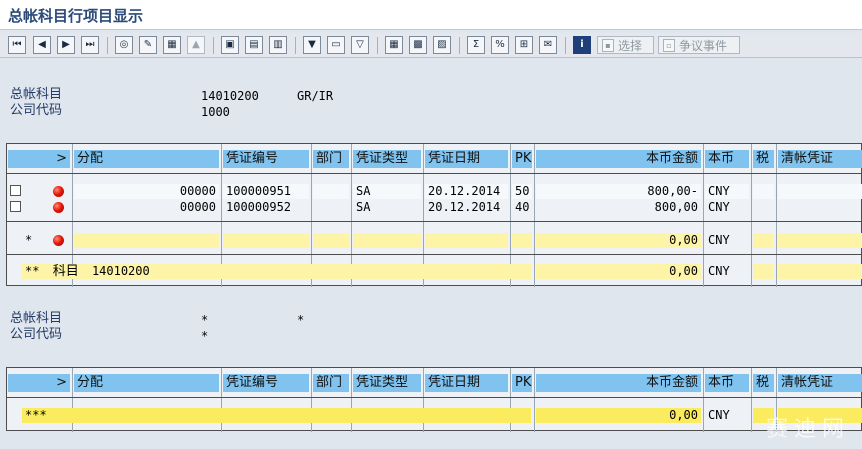 The height and width of the screenshot is (449, 862). Describe the element at coordinates (618, 191) in the screenshot. I see `cell-amount: 800,00-` at that location.